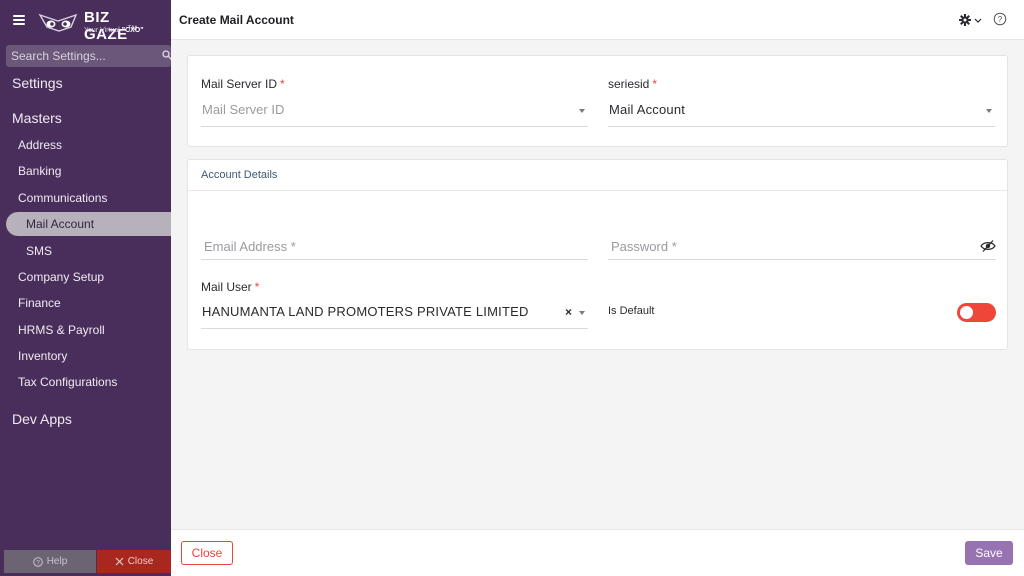  Describe the element at coordinates (976, 312) in the screenshot. I see `is-default-toggle` at that location.